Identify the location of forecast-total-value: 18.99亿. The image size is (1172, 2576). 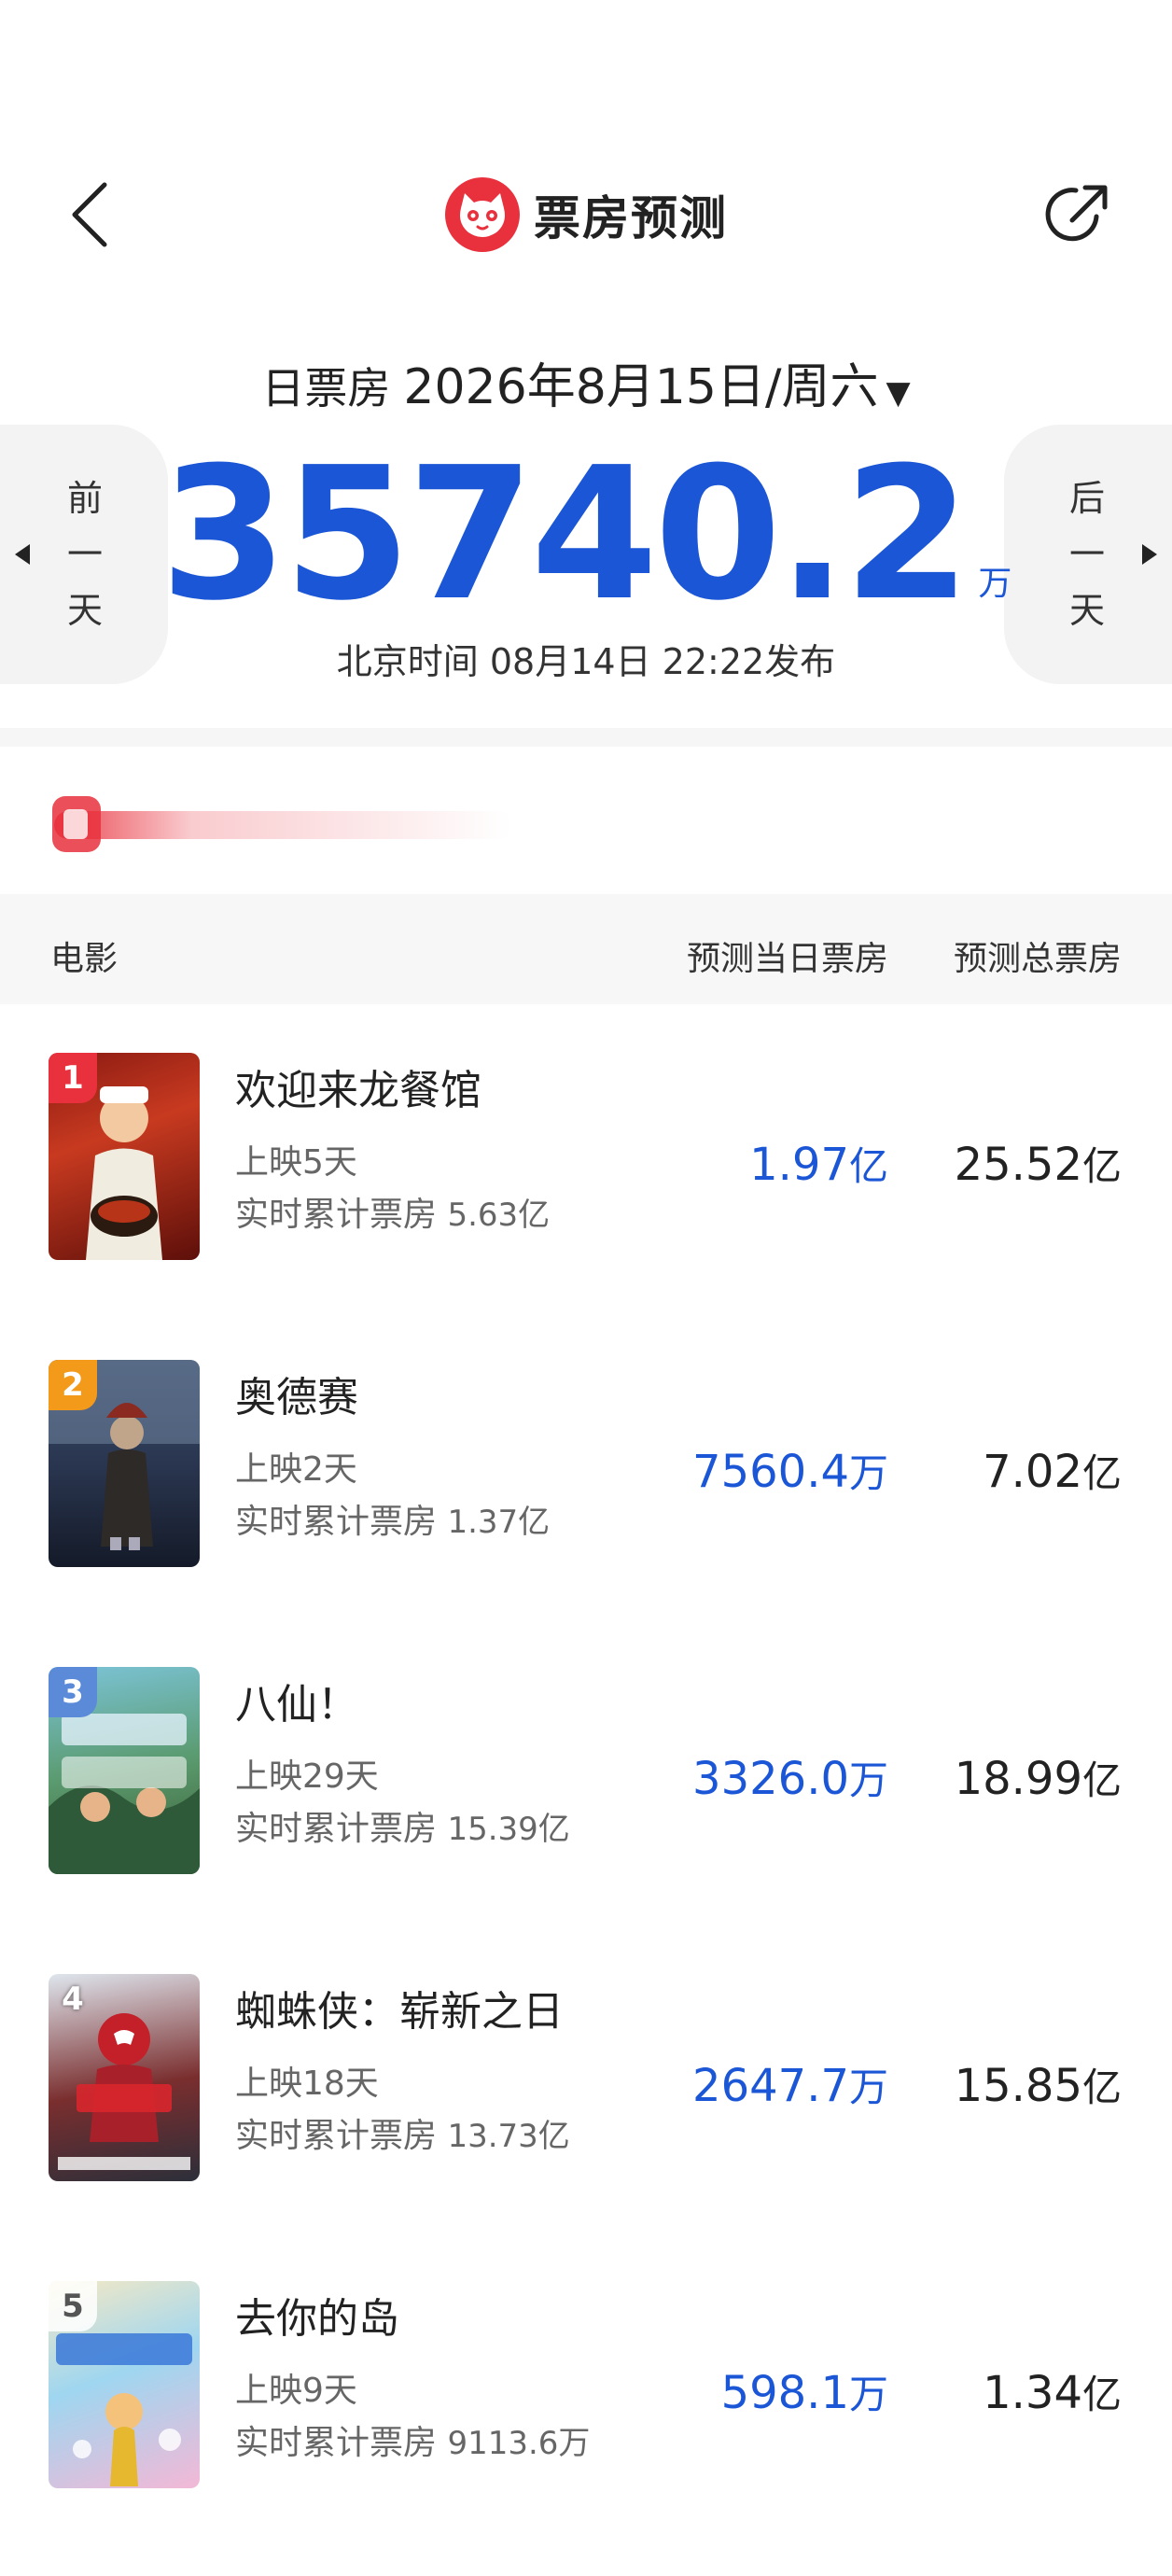
(1038, 1779).